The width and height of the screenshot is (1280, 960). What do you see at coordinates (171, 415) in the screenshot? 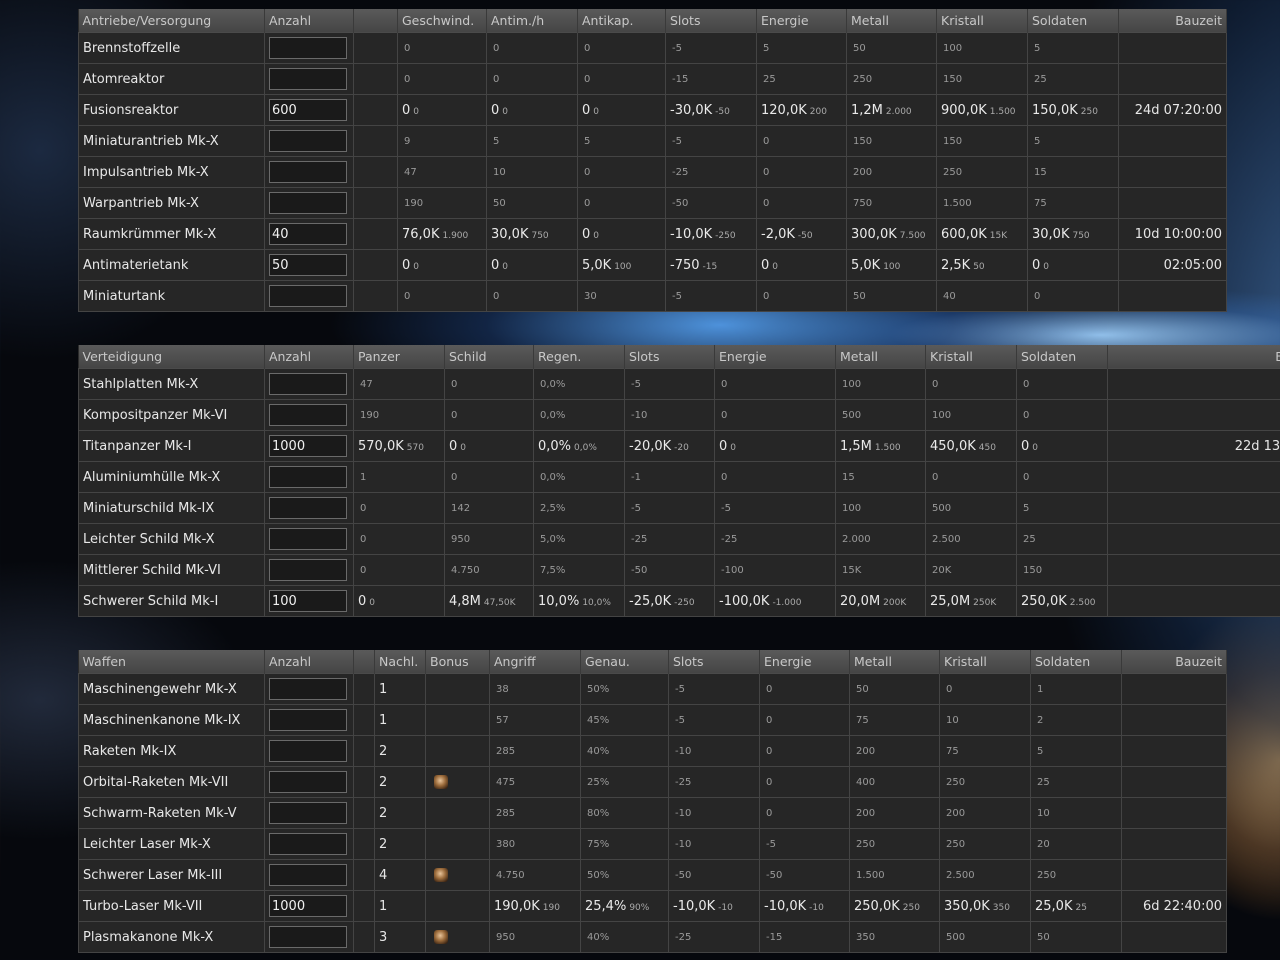
I see `item-name: Kompositpanzer Mk-VI` at bounding box center [171, 415].